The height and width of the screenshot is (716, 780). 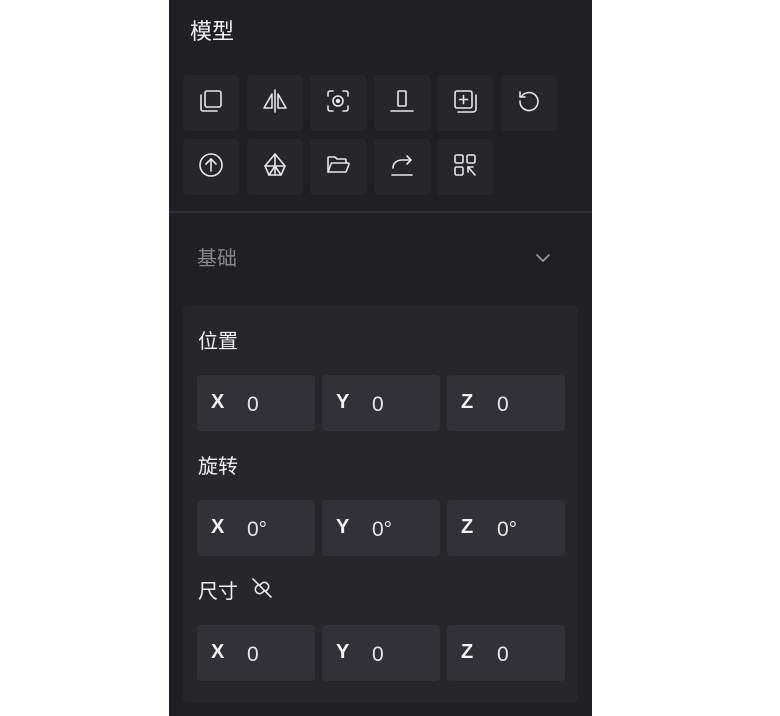 I want to click on rotation-z-field: Z 0°, so click(x=506, y=528).